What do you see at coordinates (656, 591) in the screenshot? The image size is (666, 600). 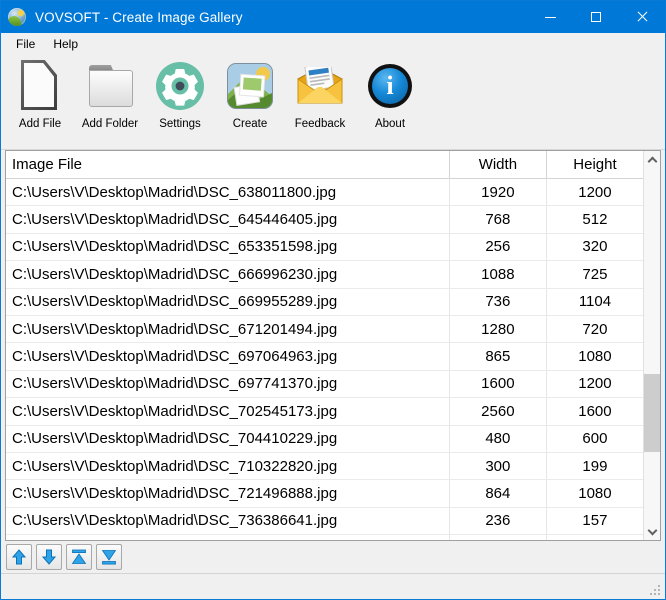 I see `resize-grip-icon` at bounding box center [656, 591].